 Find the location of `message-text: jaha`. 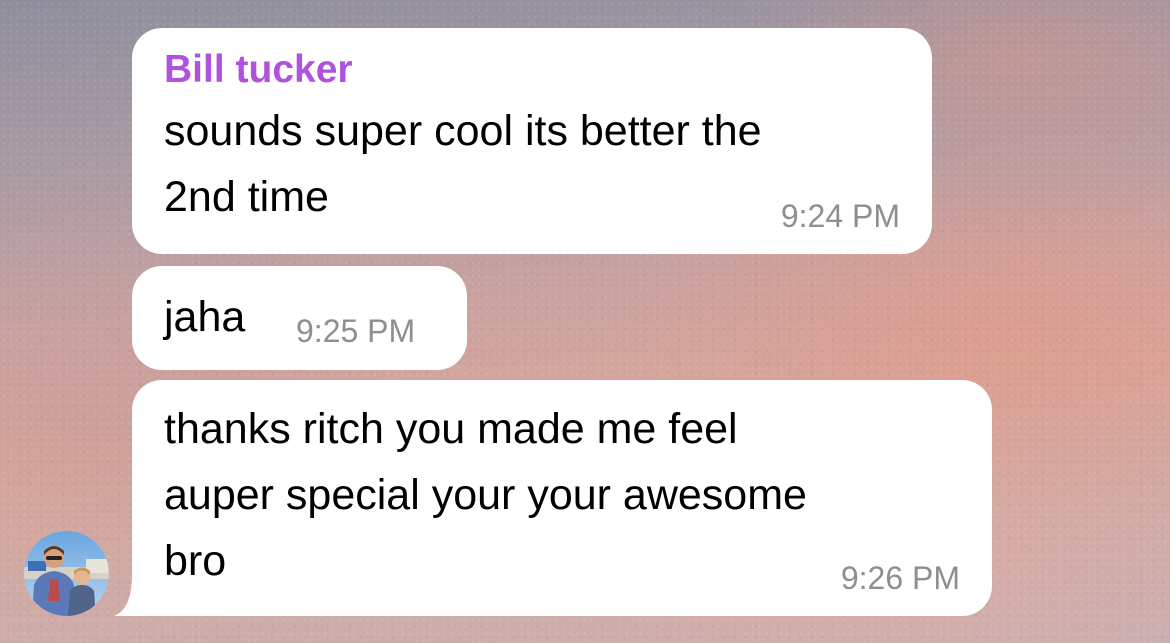

message-text: jaha is located at coordinates (205, 317).